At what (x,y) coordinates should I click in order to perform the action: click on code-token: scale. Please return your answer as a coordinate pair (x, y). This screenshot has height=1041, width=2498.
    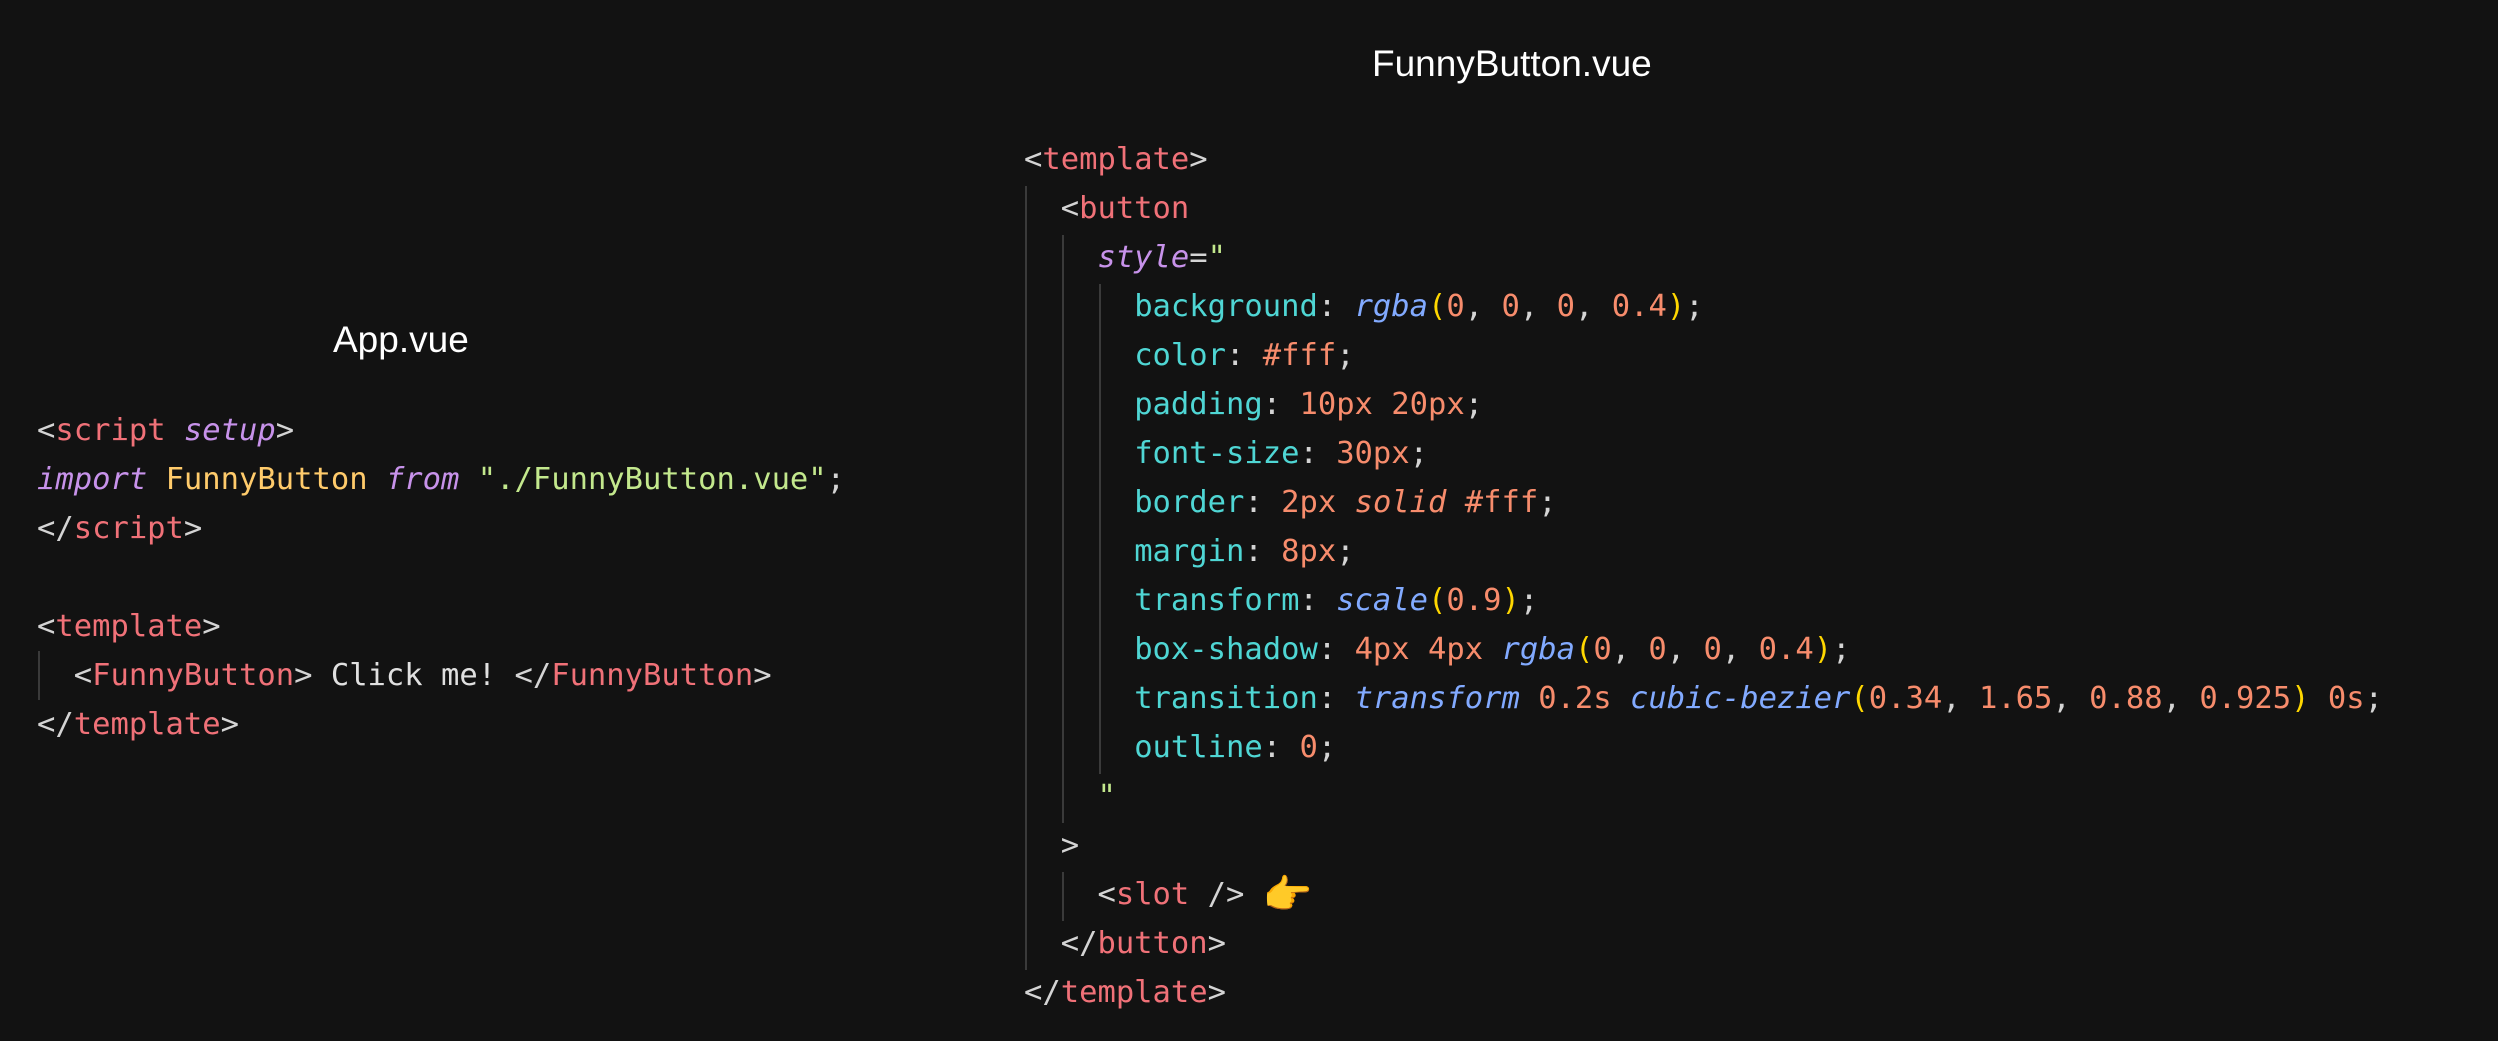
    Looking at the image, I should click on (1382, 600).